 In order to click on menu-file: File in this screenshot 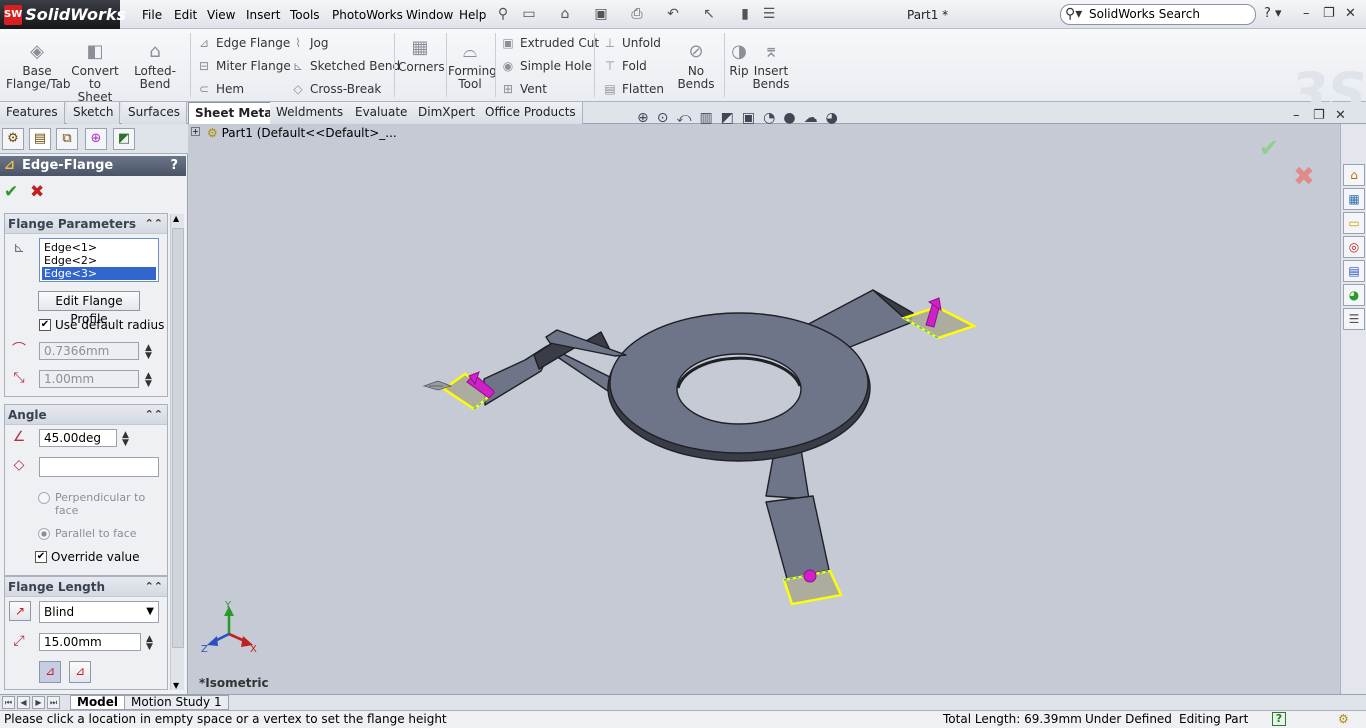, I will do `click(152, 15)`.